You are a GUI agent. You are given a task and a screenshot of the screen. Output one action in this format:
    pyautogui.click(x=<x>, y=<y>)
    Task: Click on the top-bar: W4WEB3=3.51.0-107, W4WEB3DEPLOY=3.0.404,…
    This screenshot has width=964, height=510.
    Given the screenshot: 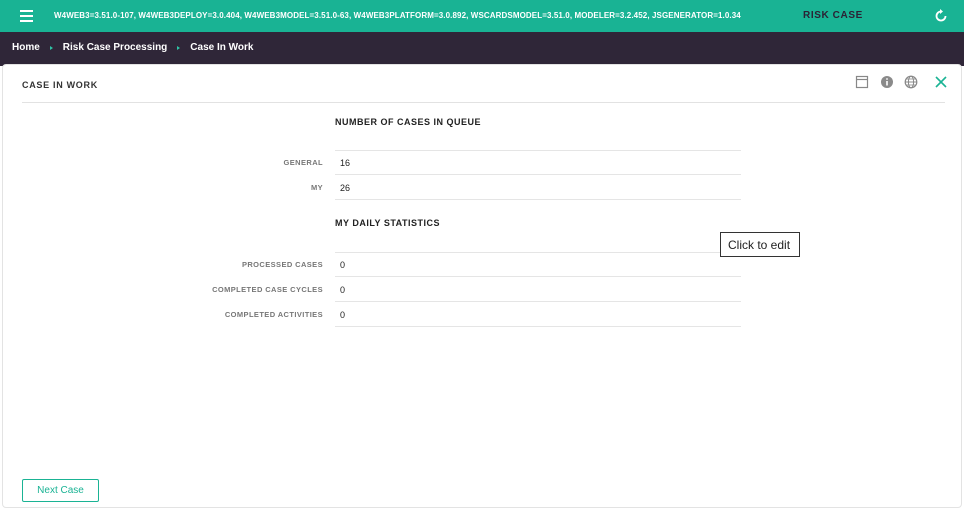 What is the action you would take?
    pyautogui.click(x=482, y=16)
    